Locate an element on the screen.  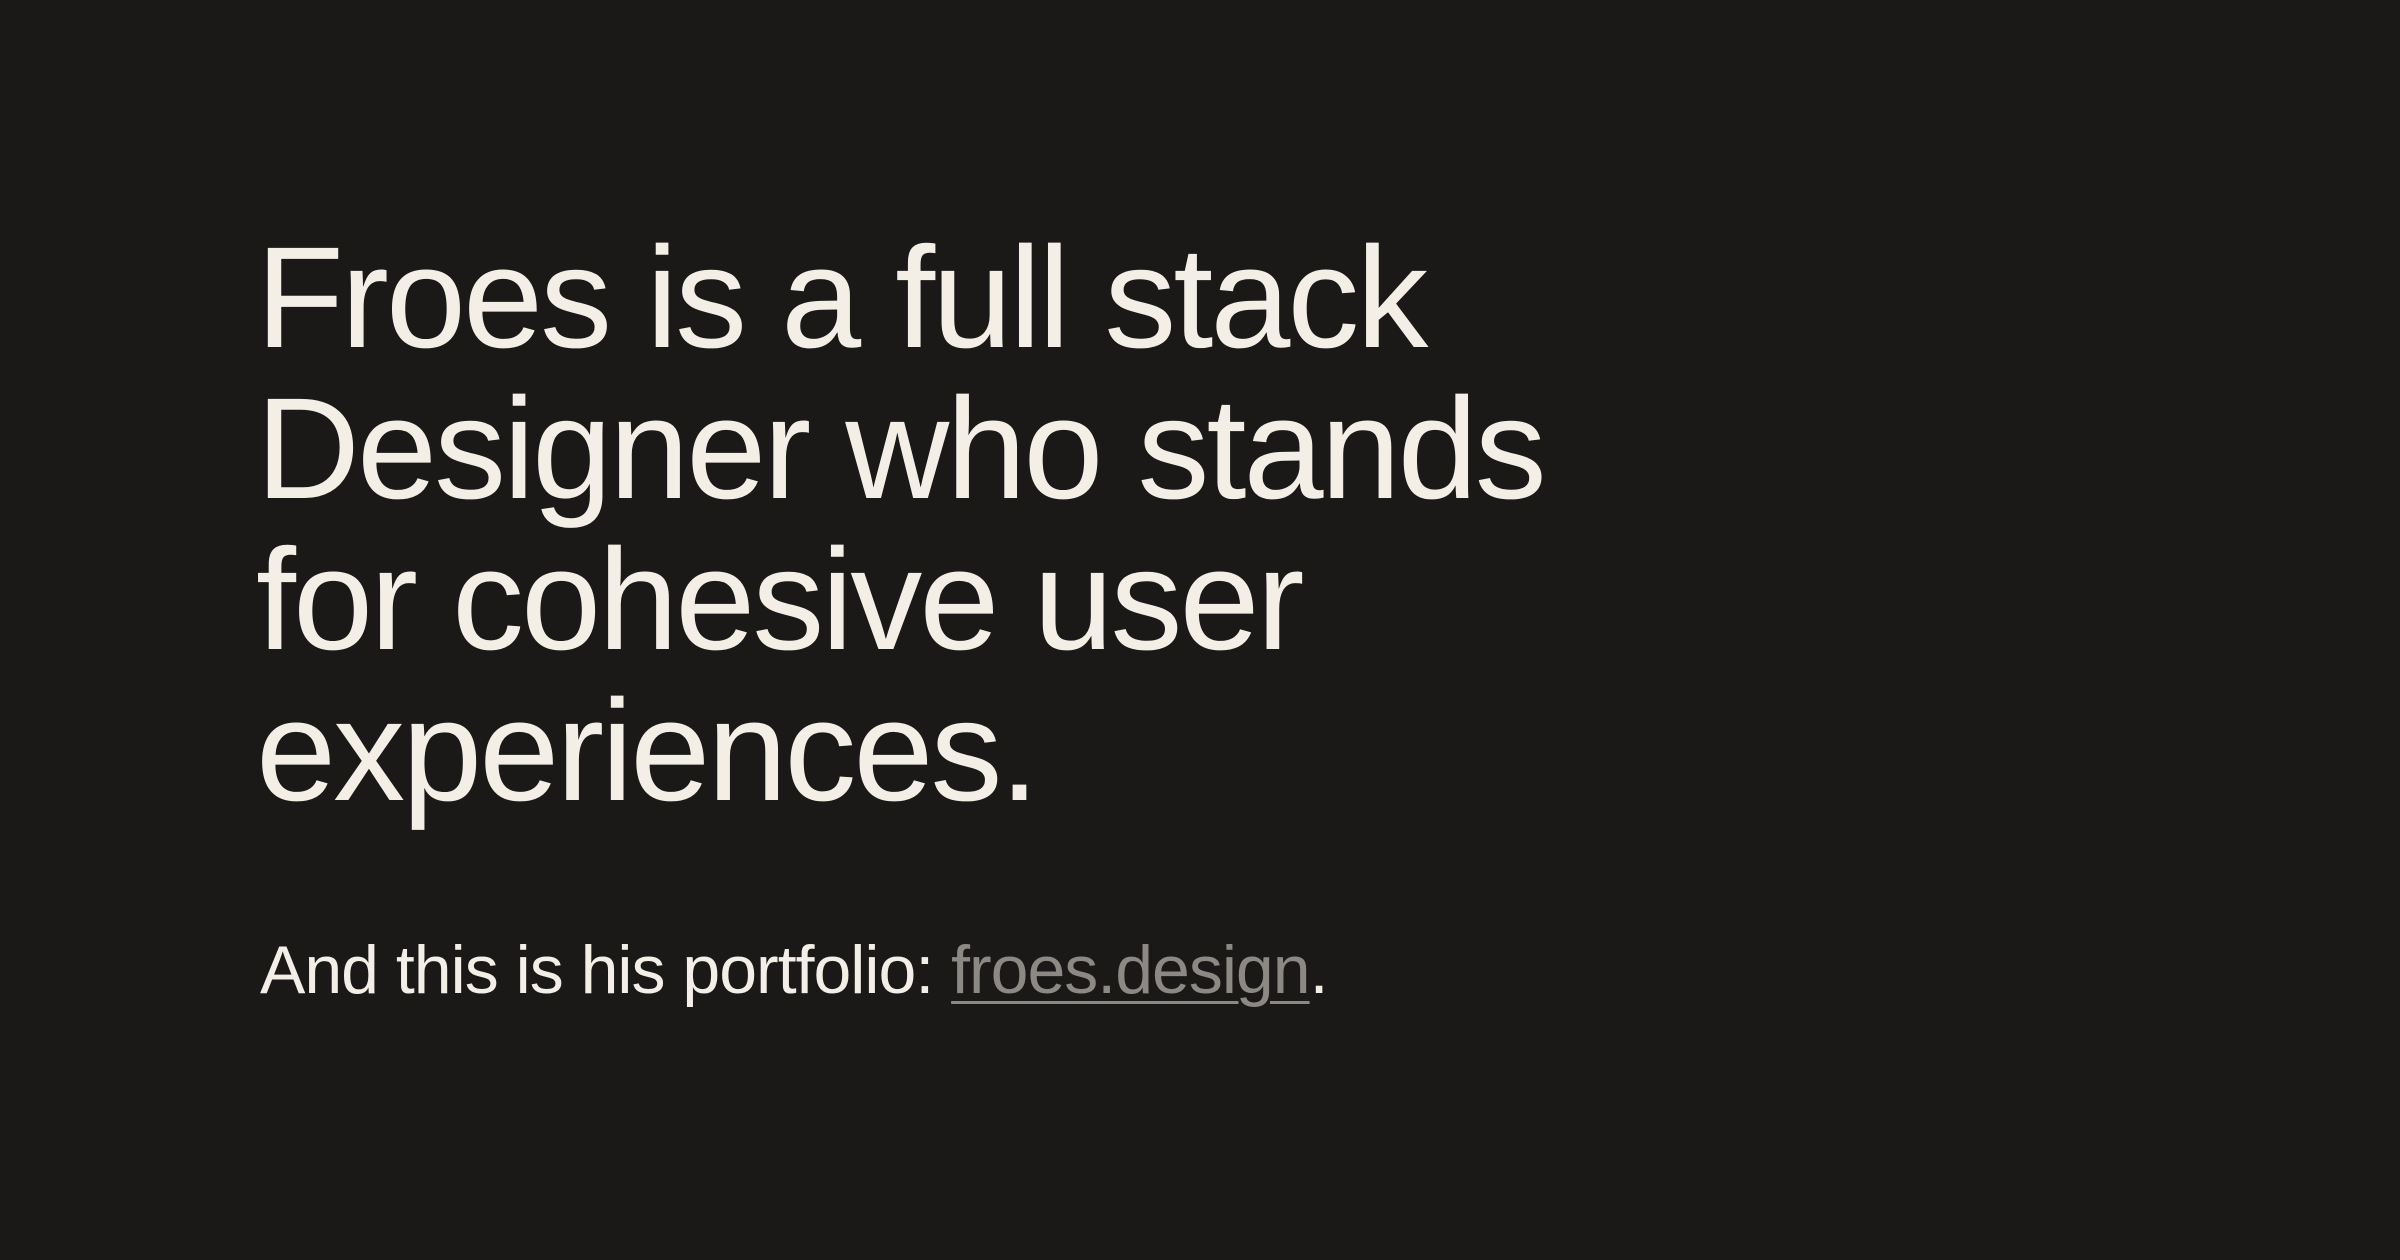
portfolio-suffix: . is located at coordinates (1319, 970).